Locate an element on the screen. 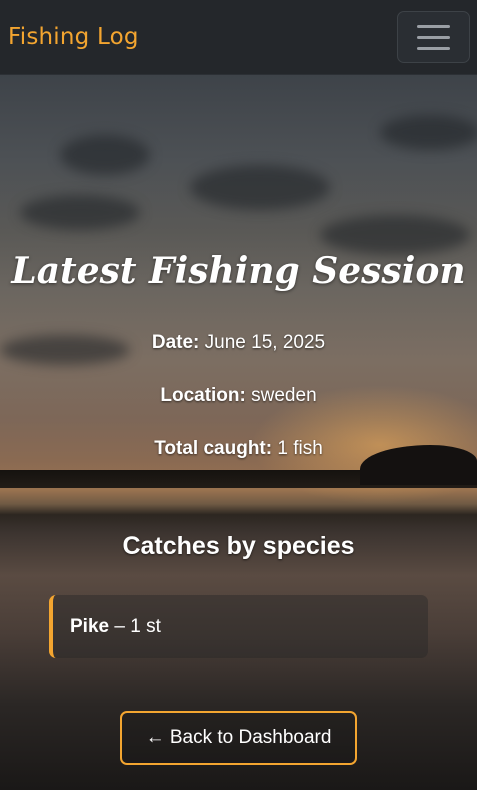 The height and width of the screenshot is (790, 477). session-location: Location: sweden is located at coordinates (238, 396).